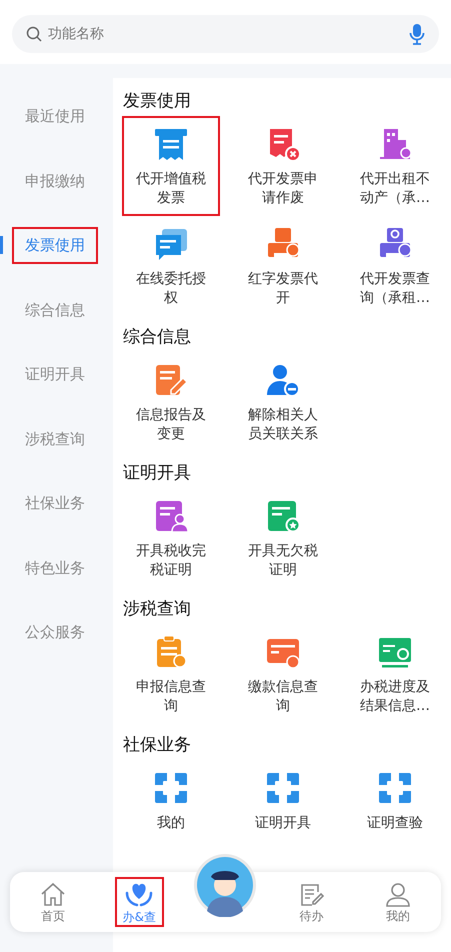  What do you see at coordinates (171, 674) in the screenshot?
I see `service-tile: 申报信息查询` at bounding box center [171, 674].